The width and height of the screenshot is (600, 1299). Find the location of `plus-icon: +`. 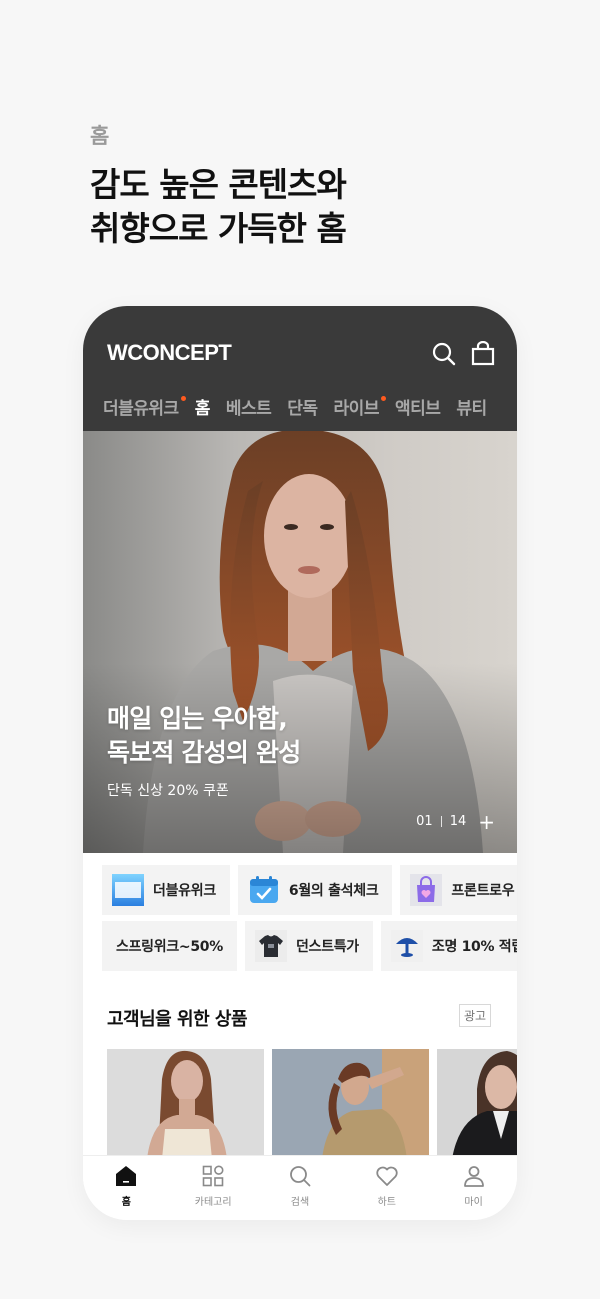

plus-icon: + is located at coordinates (486, 822).